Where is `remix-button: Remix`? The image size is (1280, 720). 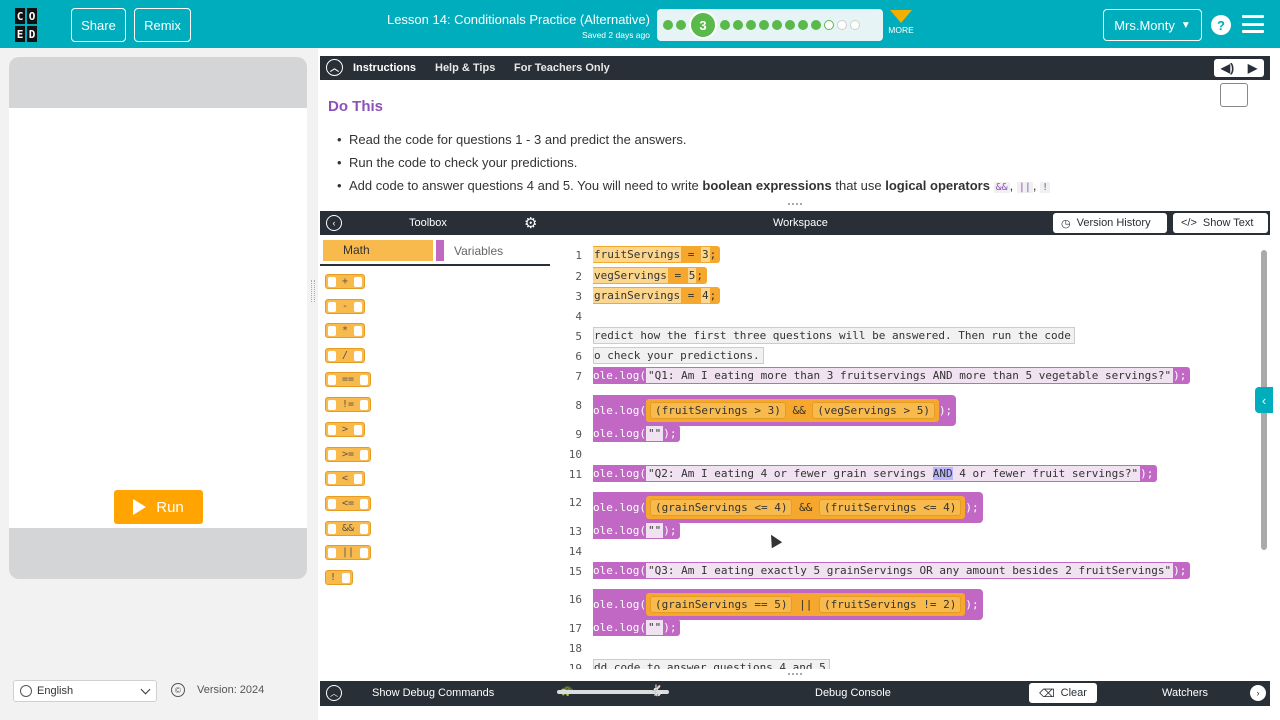
remix-button: Remix is located at coordinates (162, 25).